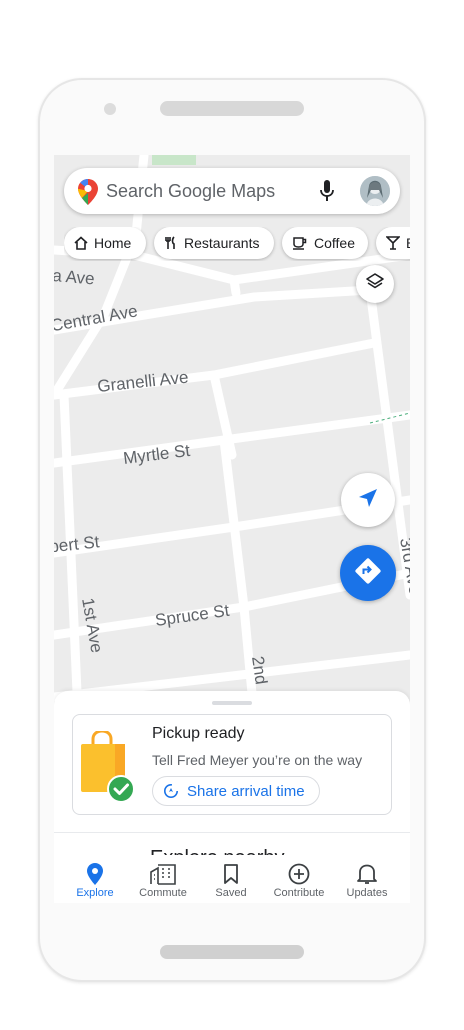  I want to click on restaurant-icon, so click(171, 243).